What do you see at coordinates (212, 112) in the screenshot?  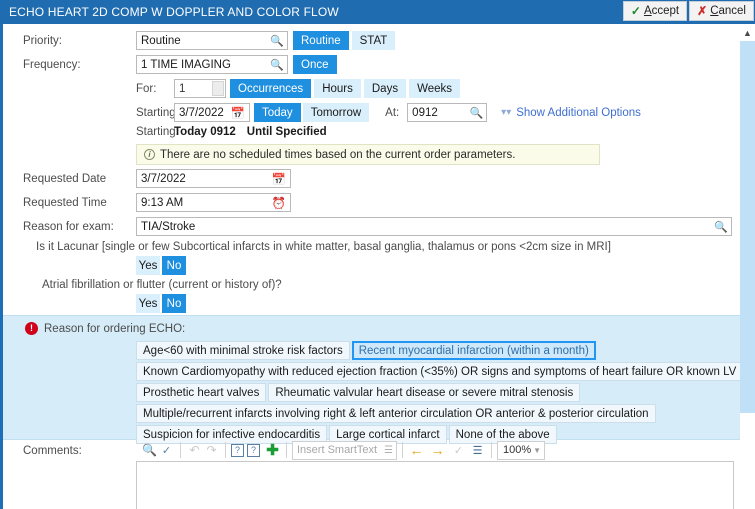 I see `starting-date-input: 3/7/2022 📅` at bounding box center [212, 112].